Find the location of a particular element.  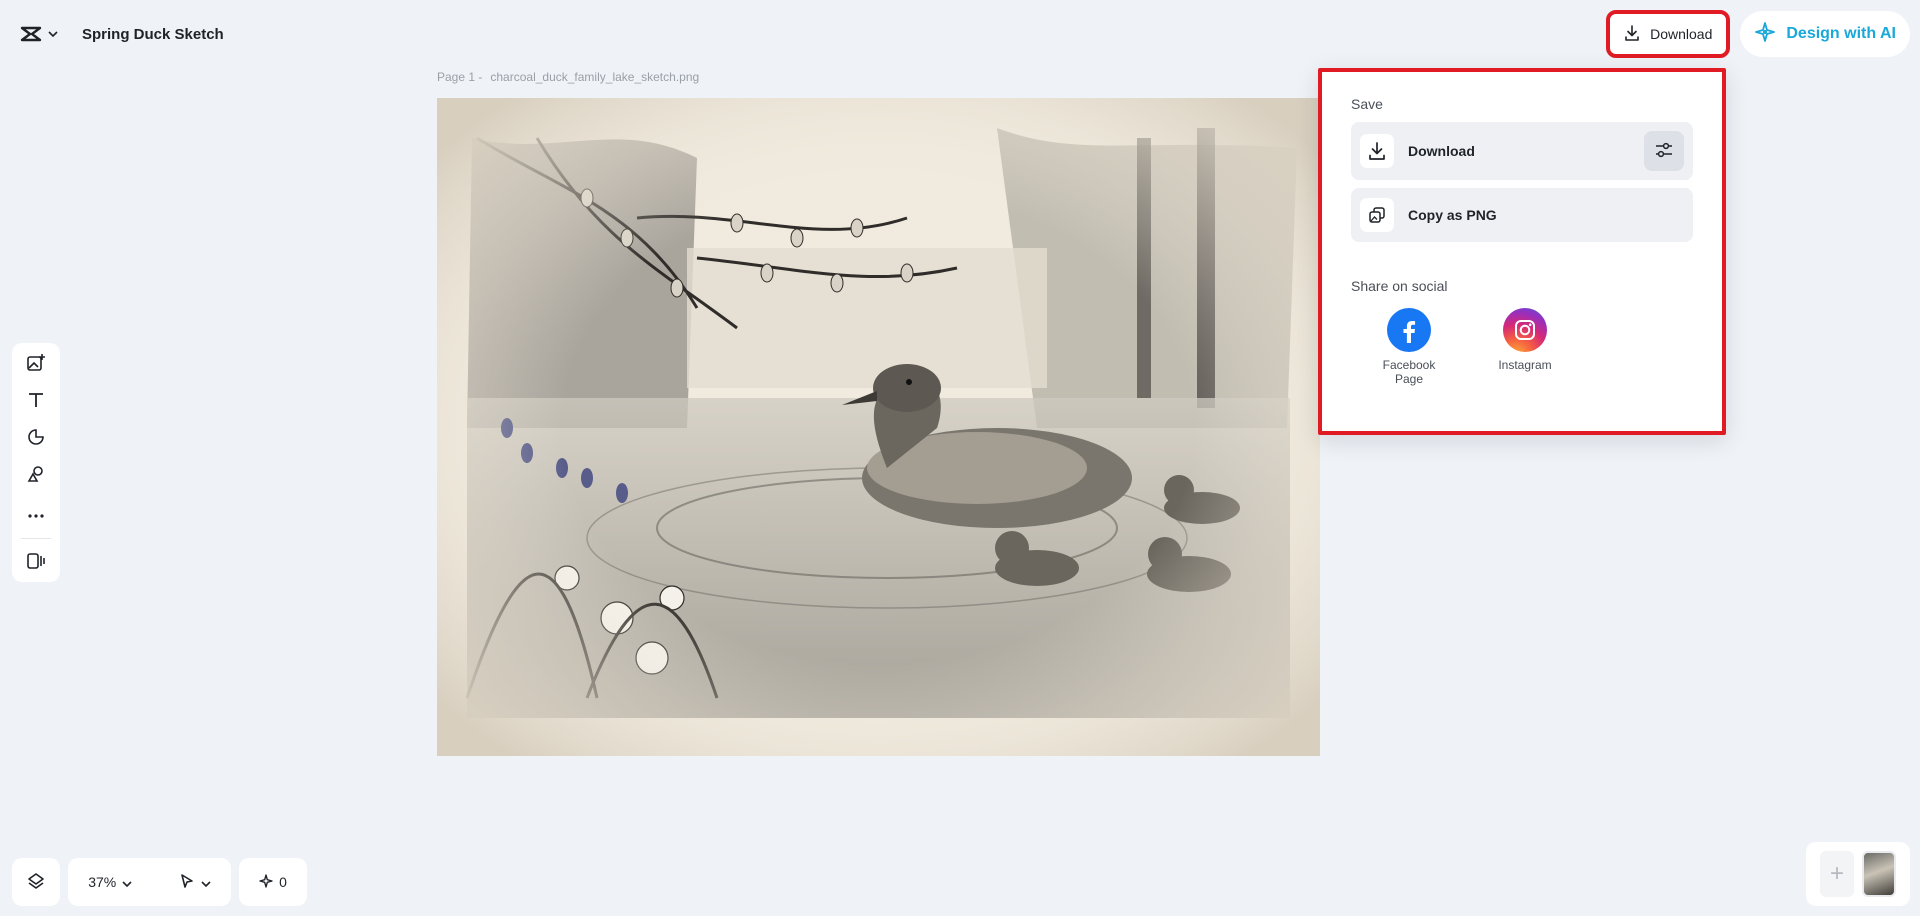

download-button-label: Download is located at coordinates (1681, 34).